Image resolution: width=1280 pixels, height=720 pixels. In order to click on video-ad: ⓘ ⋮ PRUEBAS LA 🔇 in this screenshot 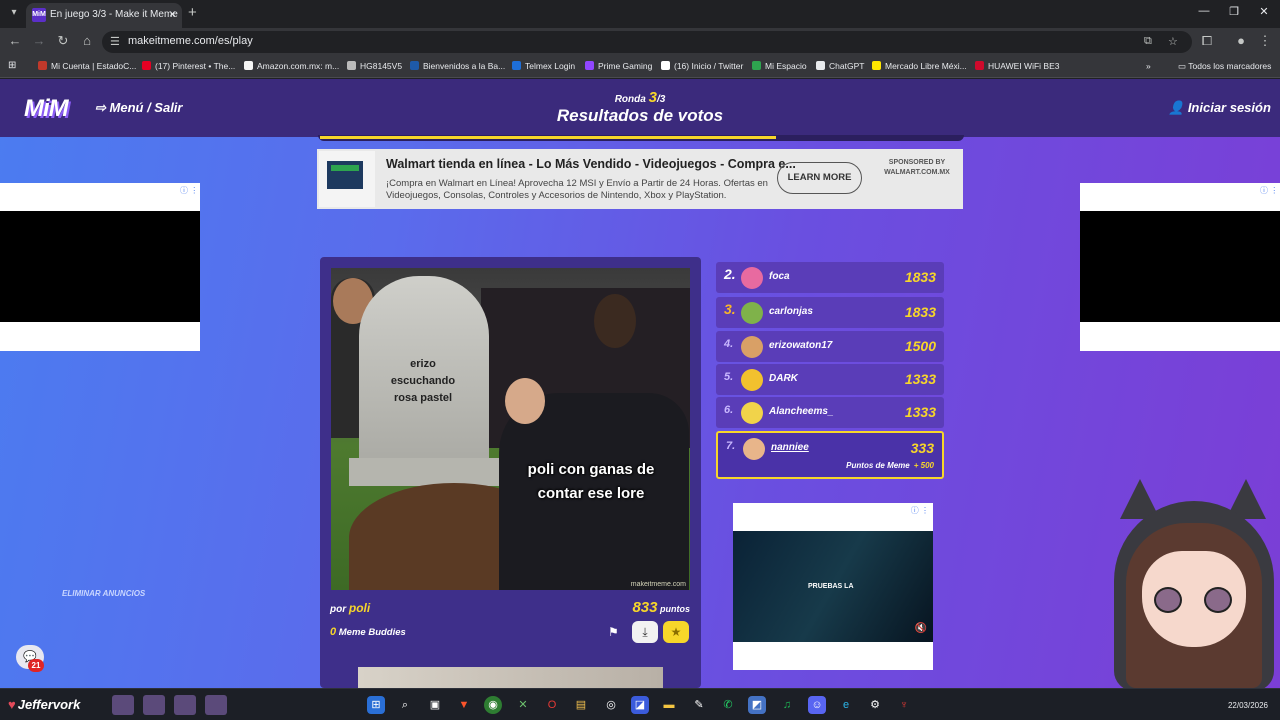, I will do `click(833, 586)`.